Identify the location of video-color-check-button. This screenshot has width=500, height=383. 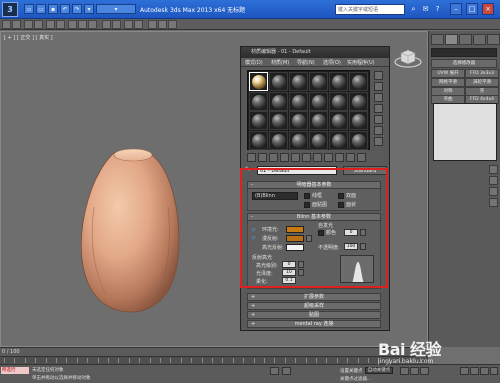
(378, 119).